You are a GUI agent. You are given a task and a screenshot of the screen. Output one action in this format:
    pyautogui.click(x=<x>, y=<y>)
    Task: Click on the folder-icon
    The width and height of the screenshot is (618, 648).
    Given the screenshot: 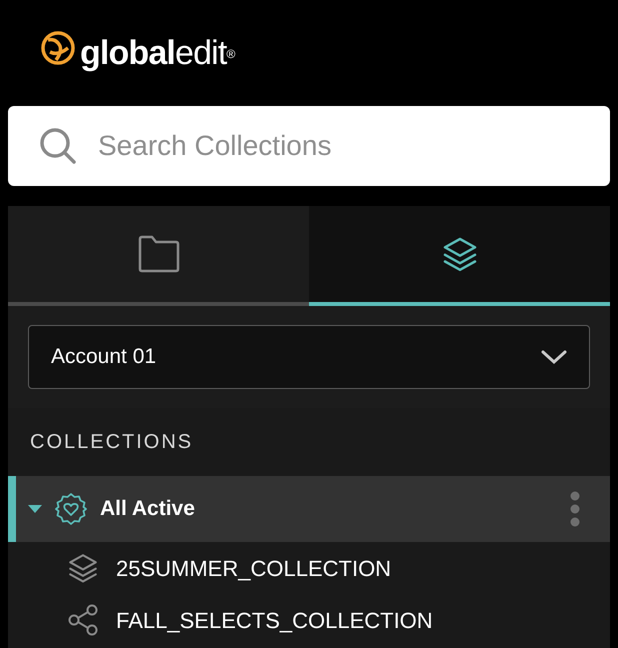 What is the action you would take?
    pyautogui.click(x=159, y=254)
    